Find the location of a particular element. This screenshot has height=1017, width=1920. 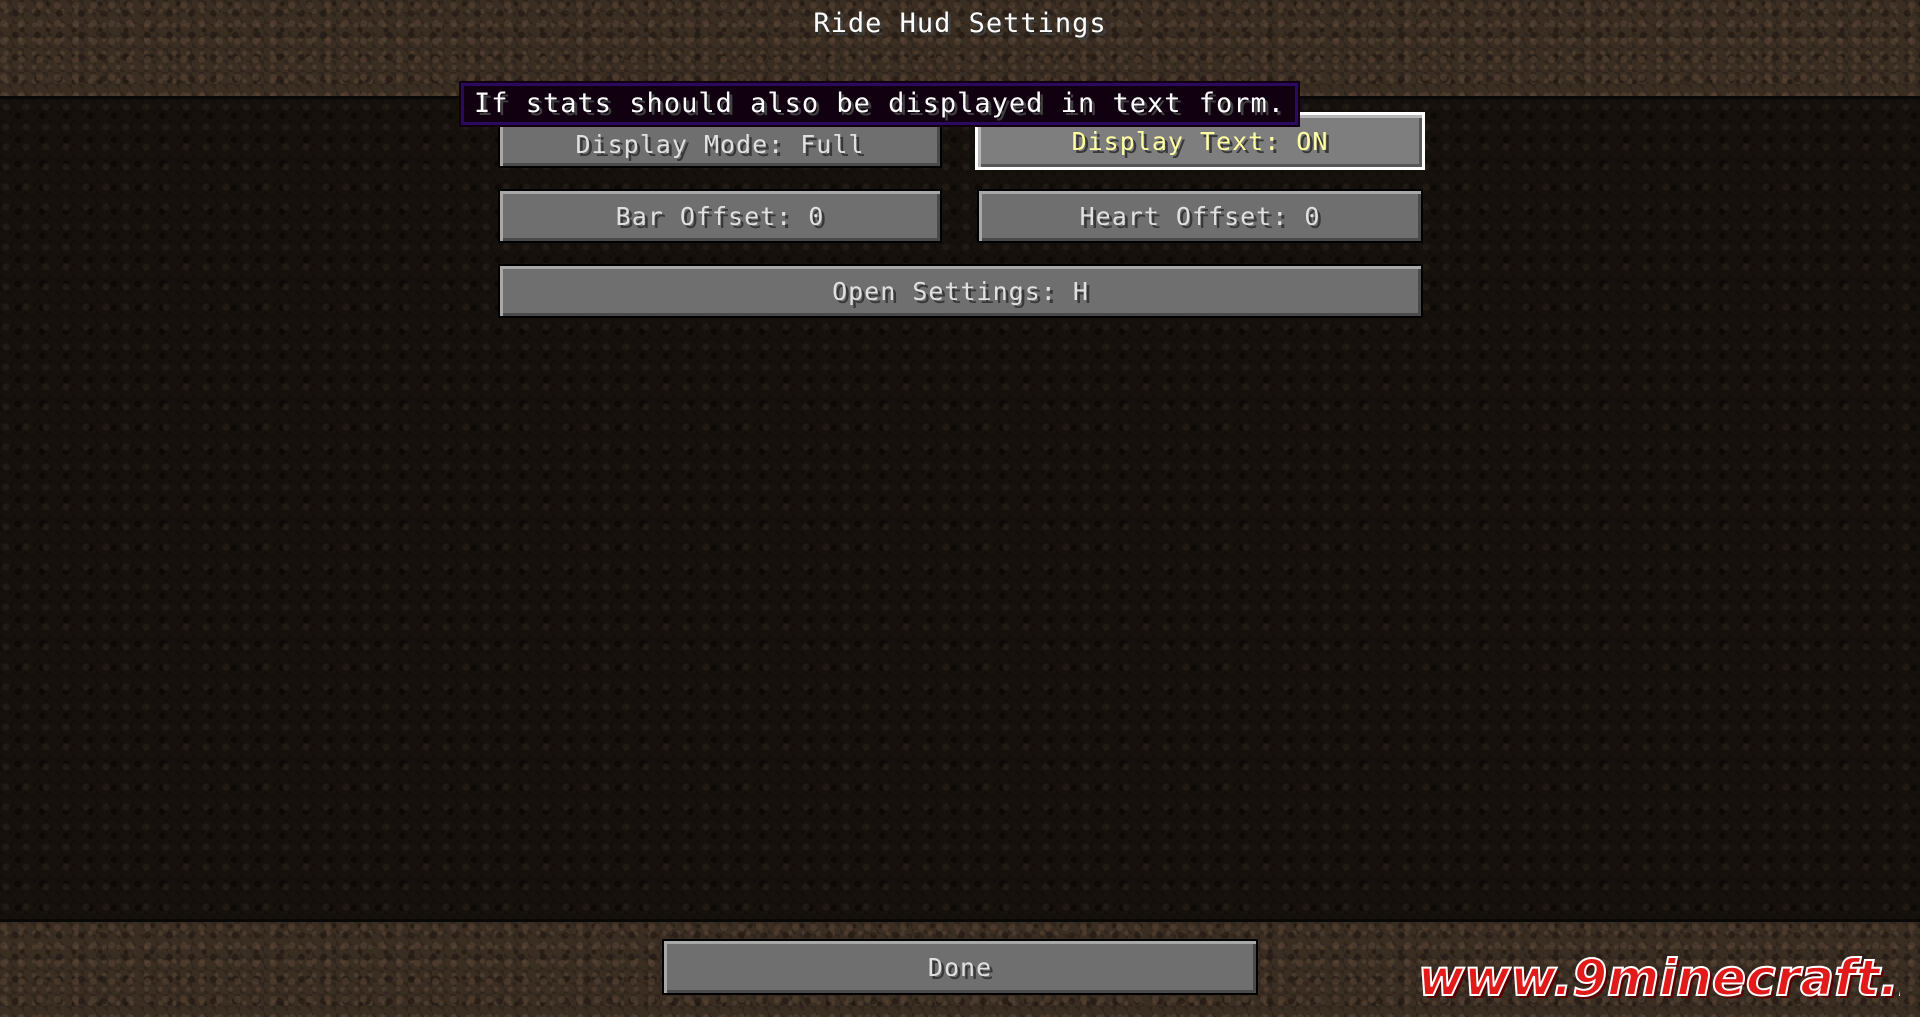

open-settings-keybind-button: Open Settings: H is located at coordinates (960, 291).